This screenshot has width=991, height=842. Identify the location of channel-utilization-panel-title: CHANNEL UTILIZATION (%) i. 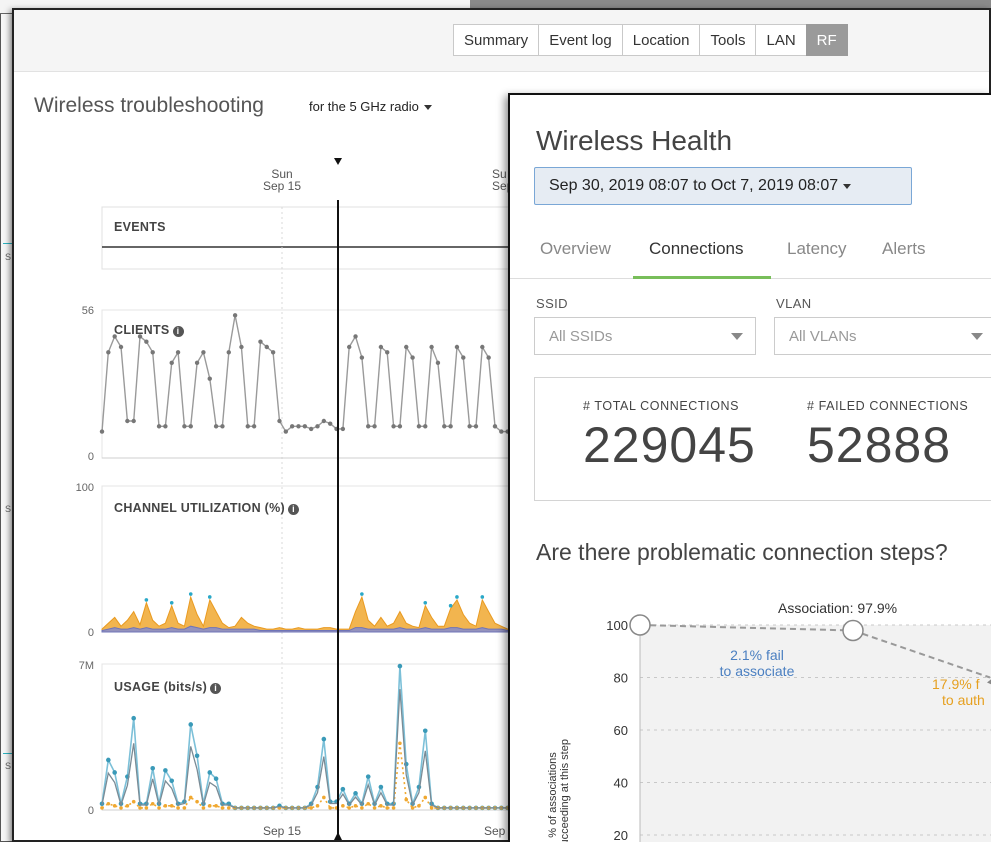
(207, 508).